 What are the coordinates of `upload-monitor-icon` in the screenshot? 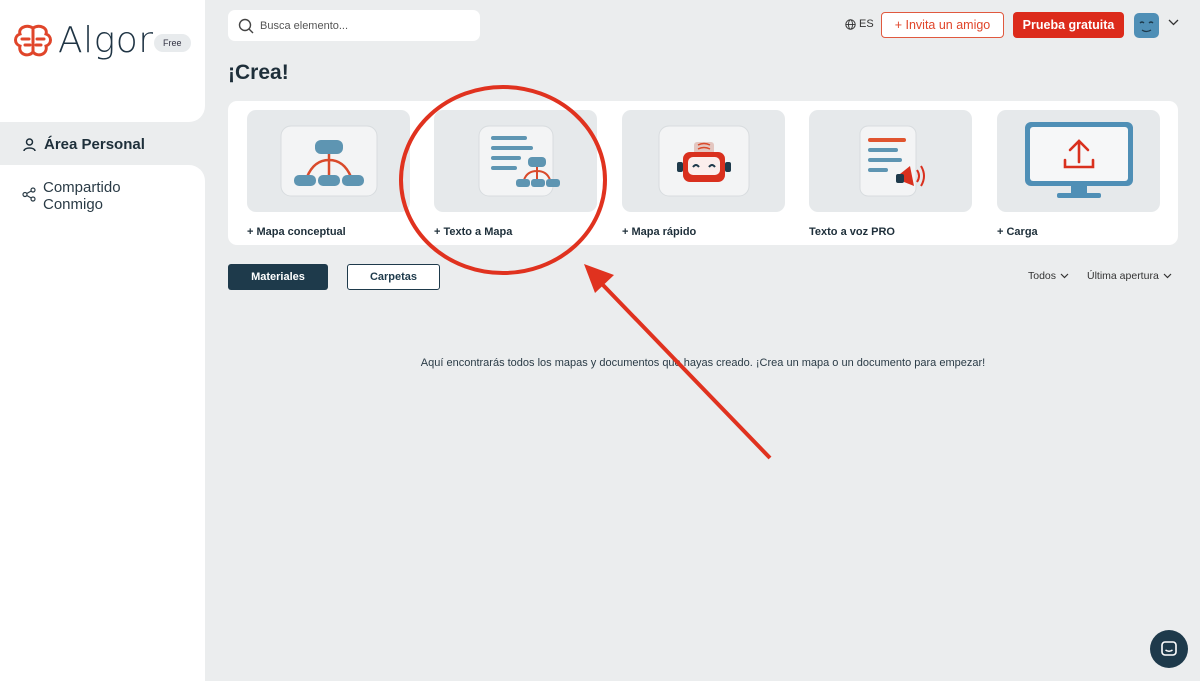 It's located at (1078, 160).